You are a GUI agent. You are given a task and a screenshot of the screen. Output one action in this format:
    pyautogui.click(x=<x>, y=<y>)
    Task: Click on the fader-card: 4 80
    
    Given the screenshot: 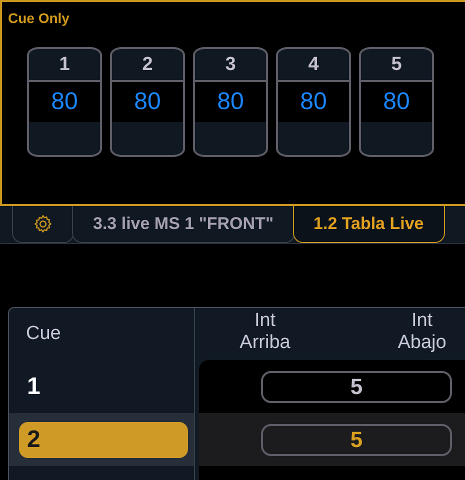 What is the action you would take?
    pyautogui.click(x=313, y=102)
    